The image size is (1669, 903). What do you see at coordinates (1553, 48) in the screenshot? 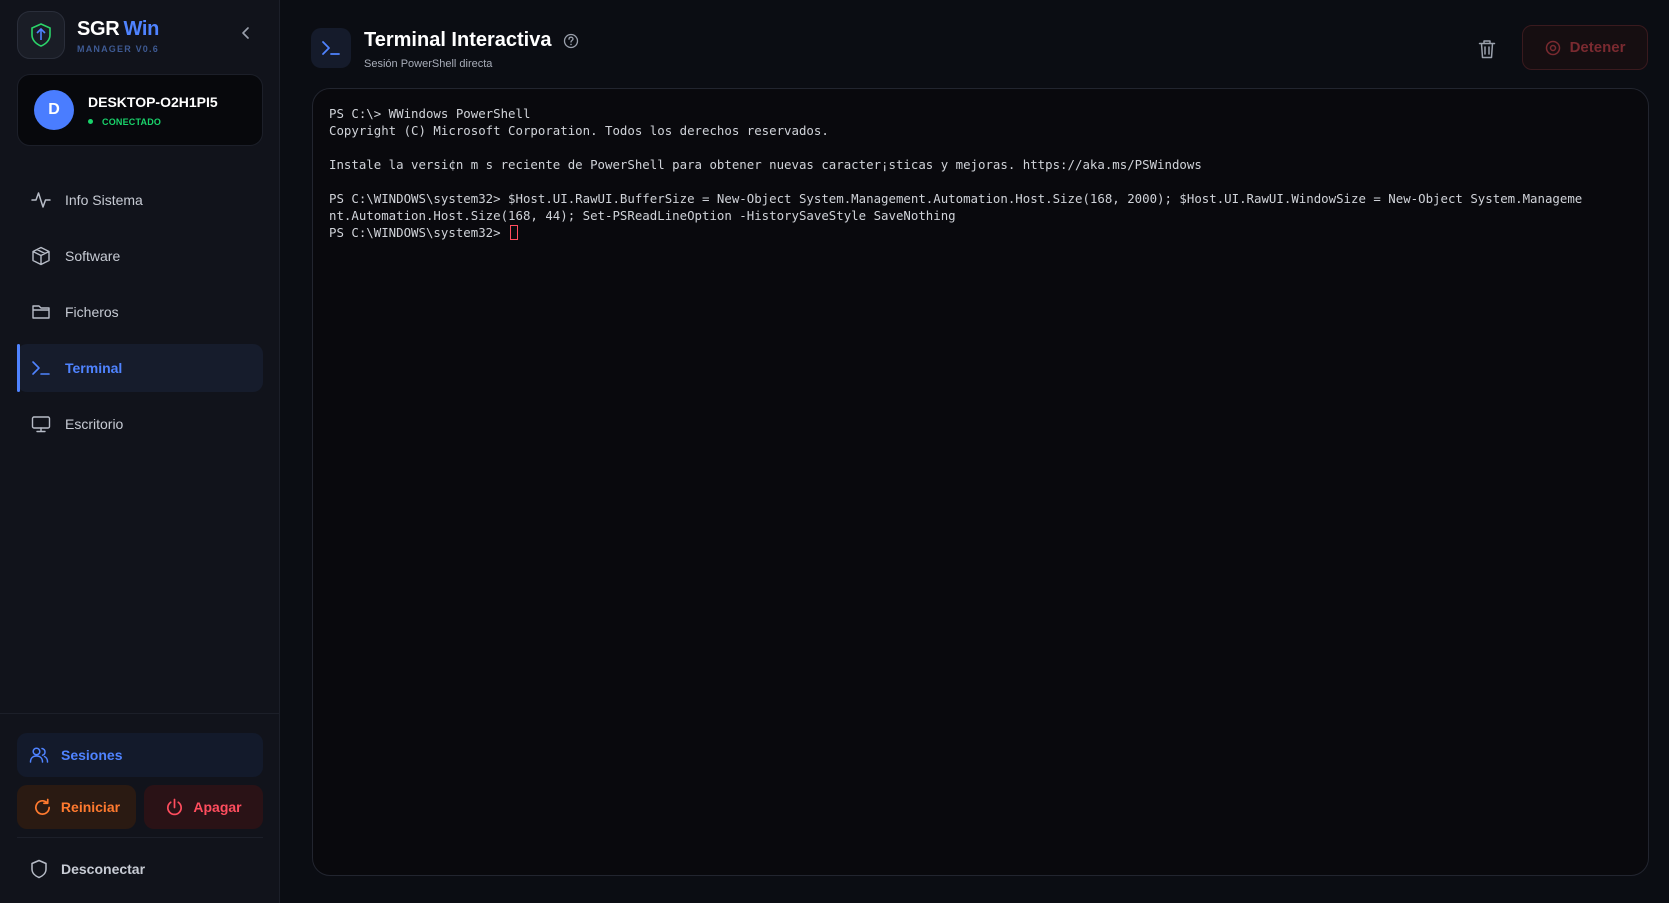
I see `stop-circle-icon` at bounding box center [1553, 48].